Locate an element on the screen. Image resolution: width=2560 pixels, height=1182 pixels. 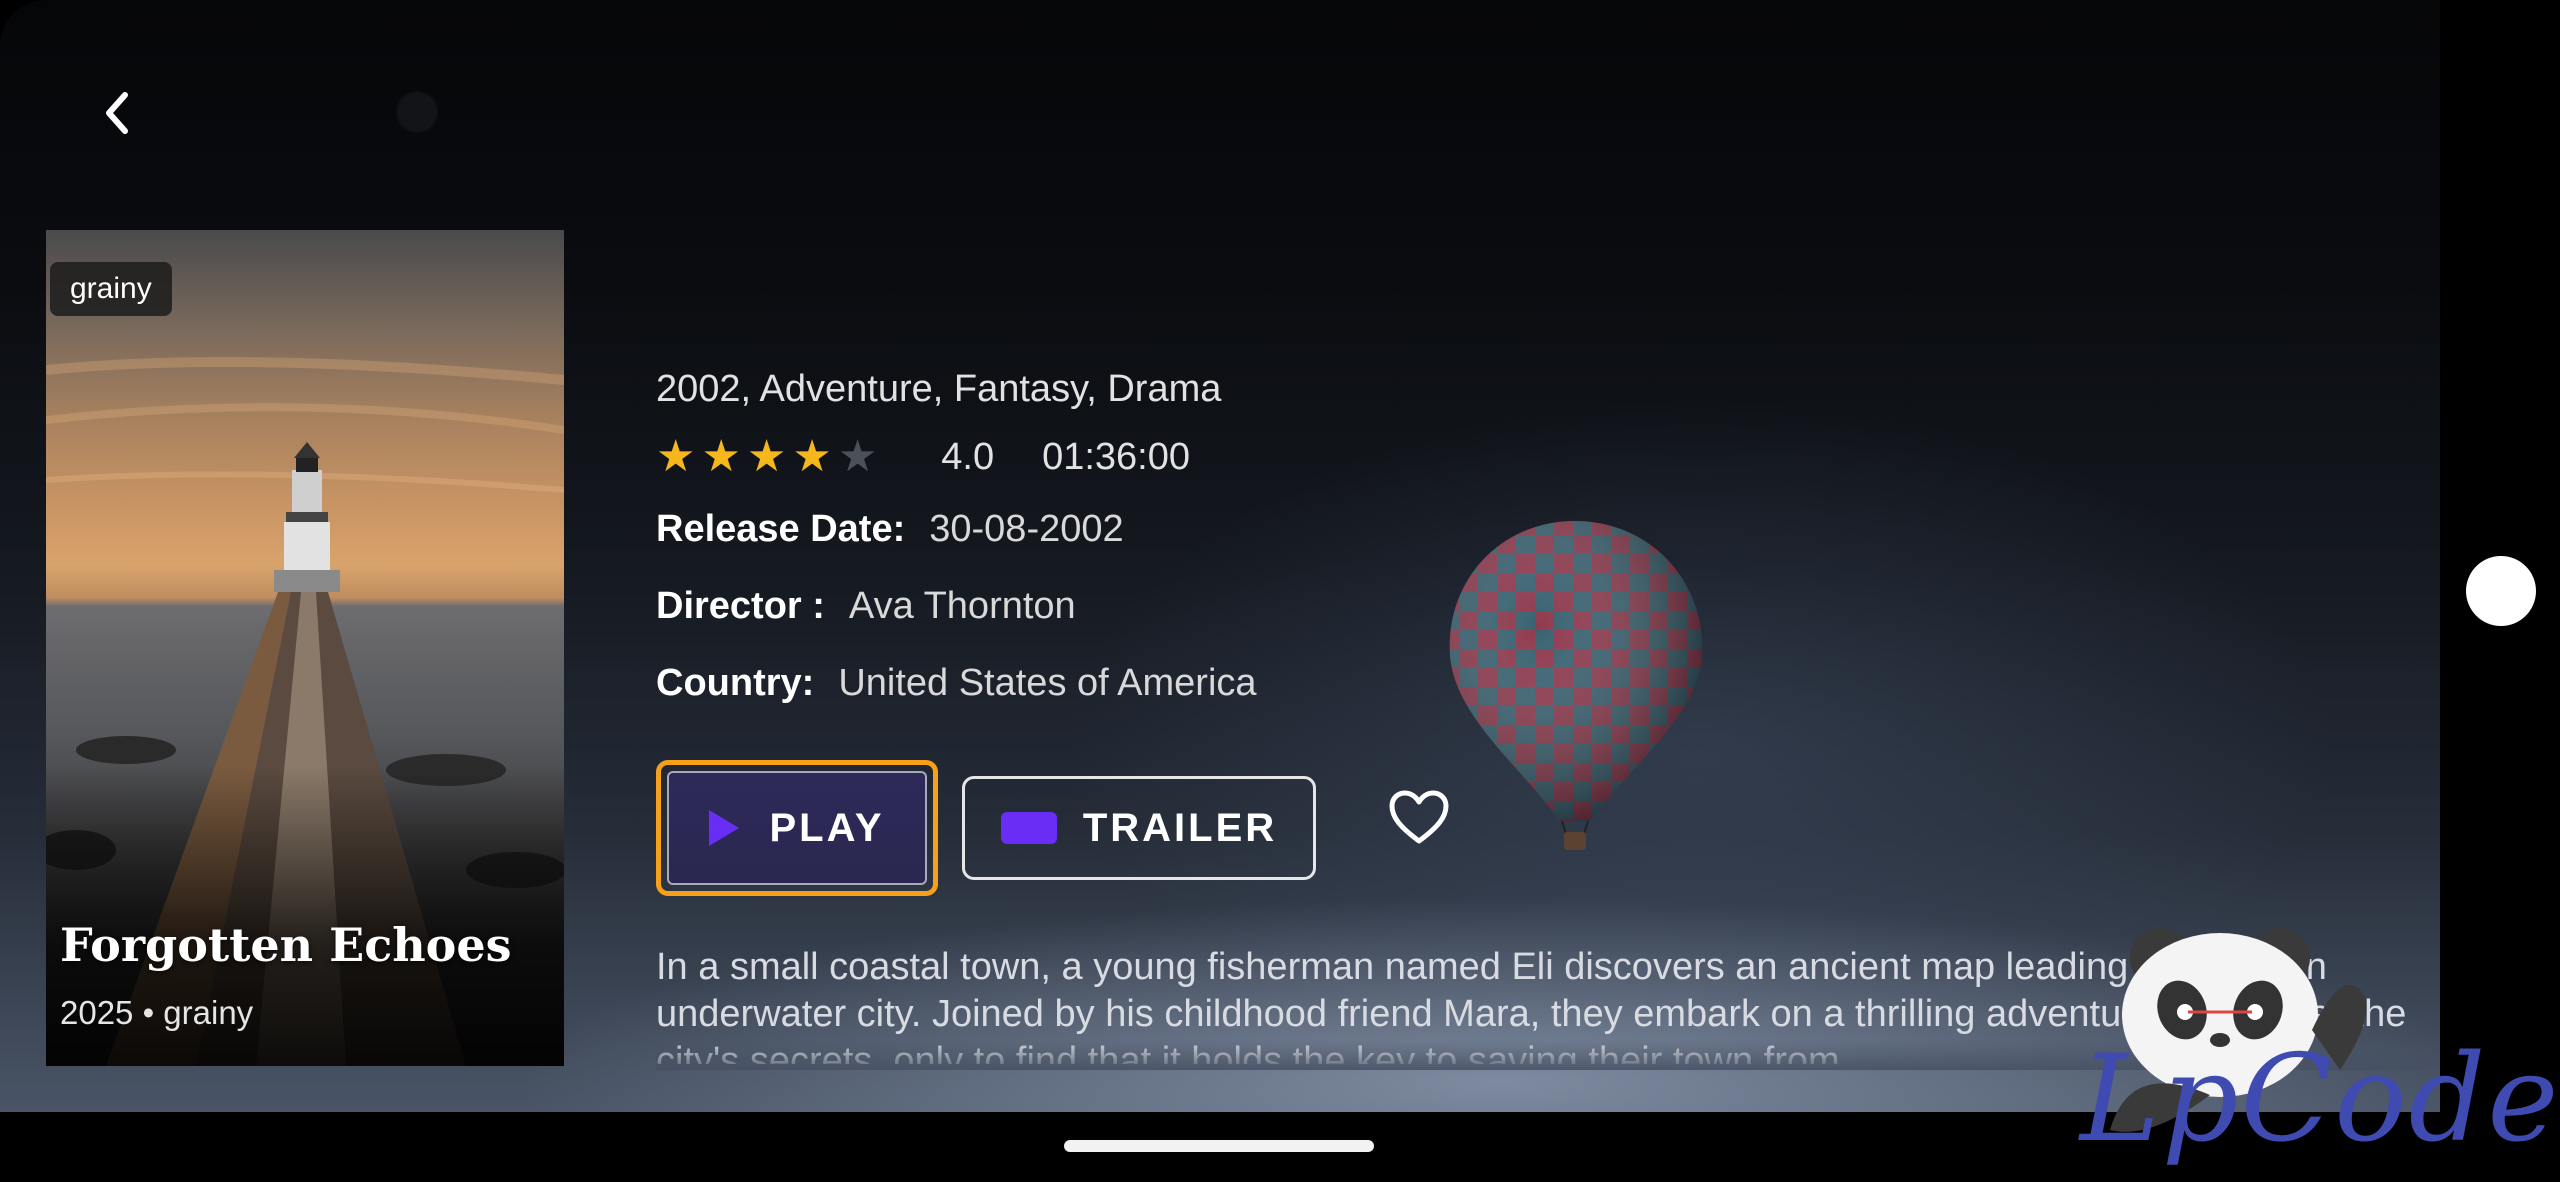
hot-air-balloon-image is located at coordinates (1576, 685).